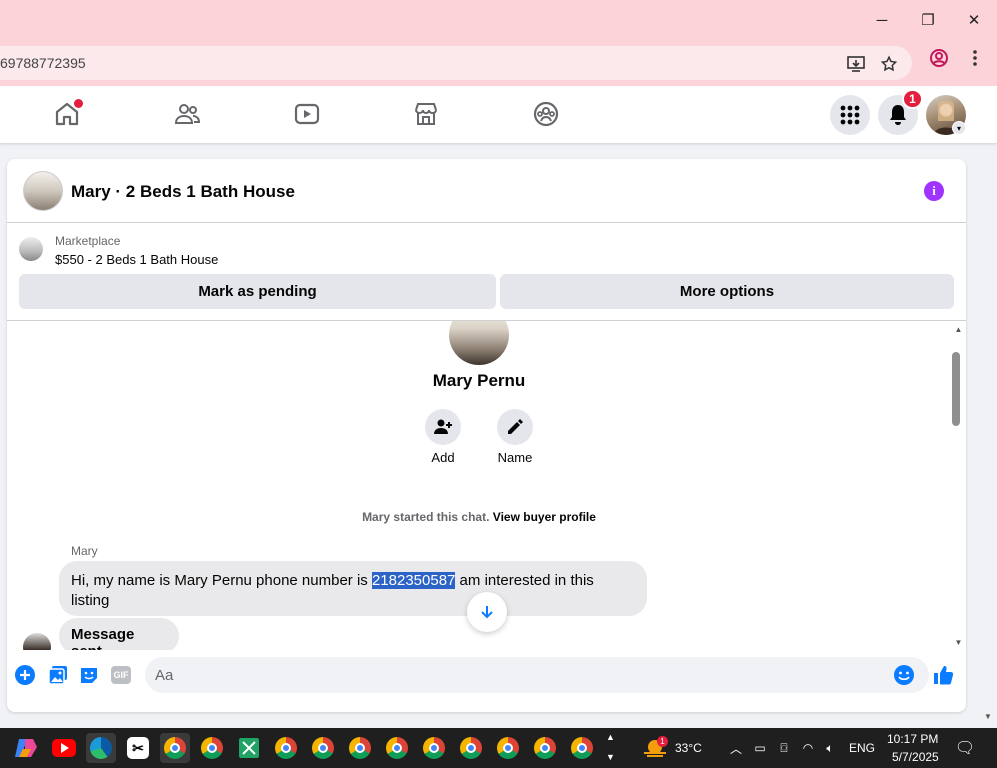 The width and height of the screenshot is (997, 768). What do you see at coordinates (515, 457) in the screenshot?
I see `name-label: Name` at bounding box center [515, 457].